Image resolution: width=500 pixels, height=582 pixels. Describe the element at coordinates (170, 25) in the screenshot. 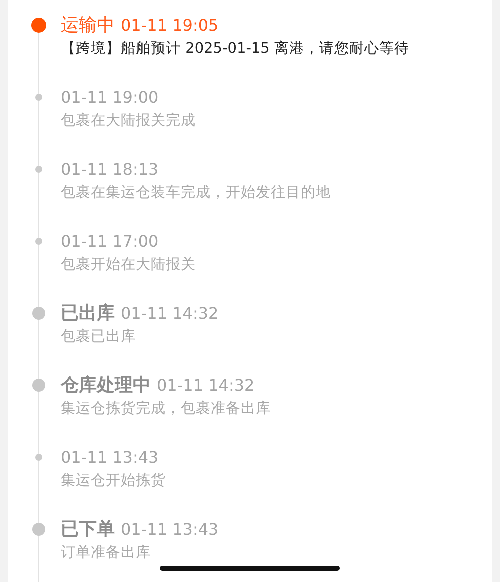

I see `event-time: 01-11 19:05` at that location.